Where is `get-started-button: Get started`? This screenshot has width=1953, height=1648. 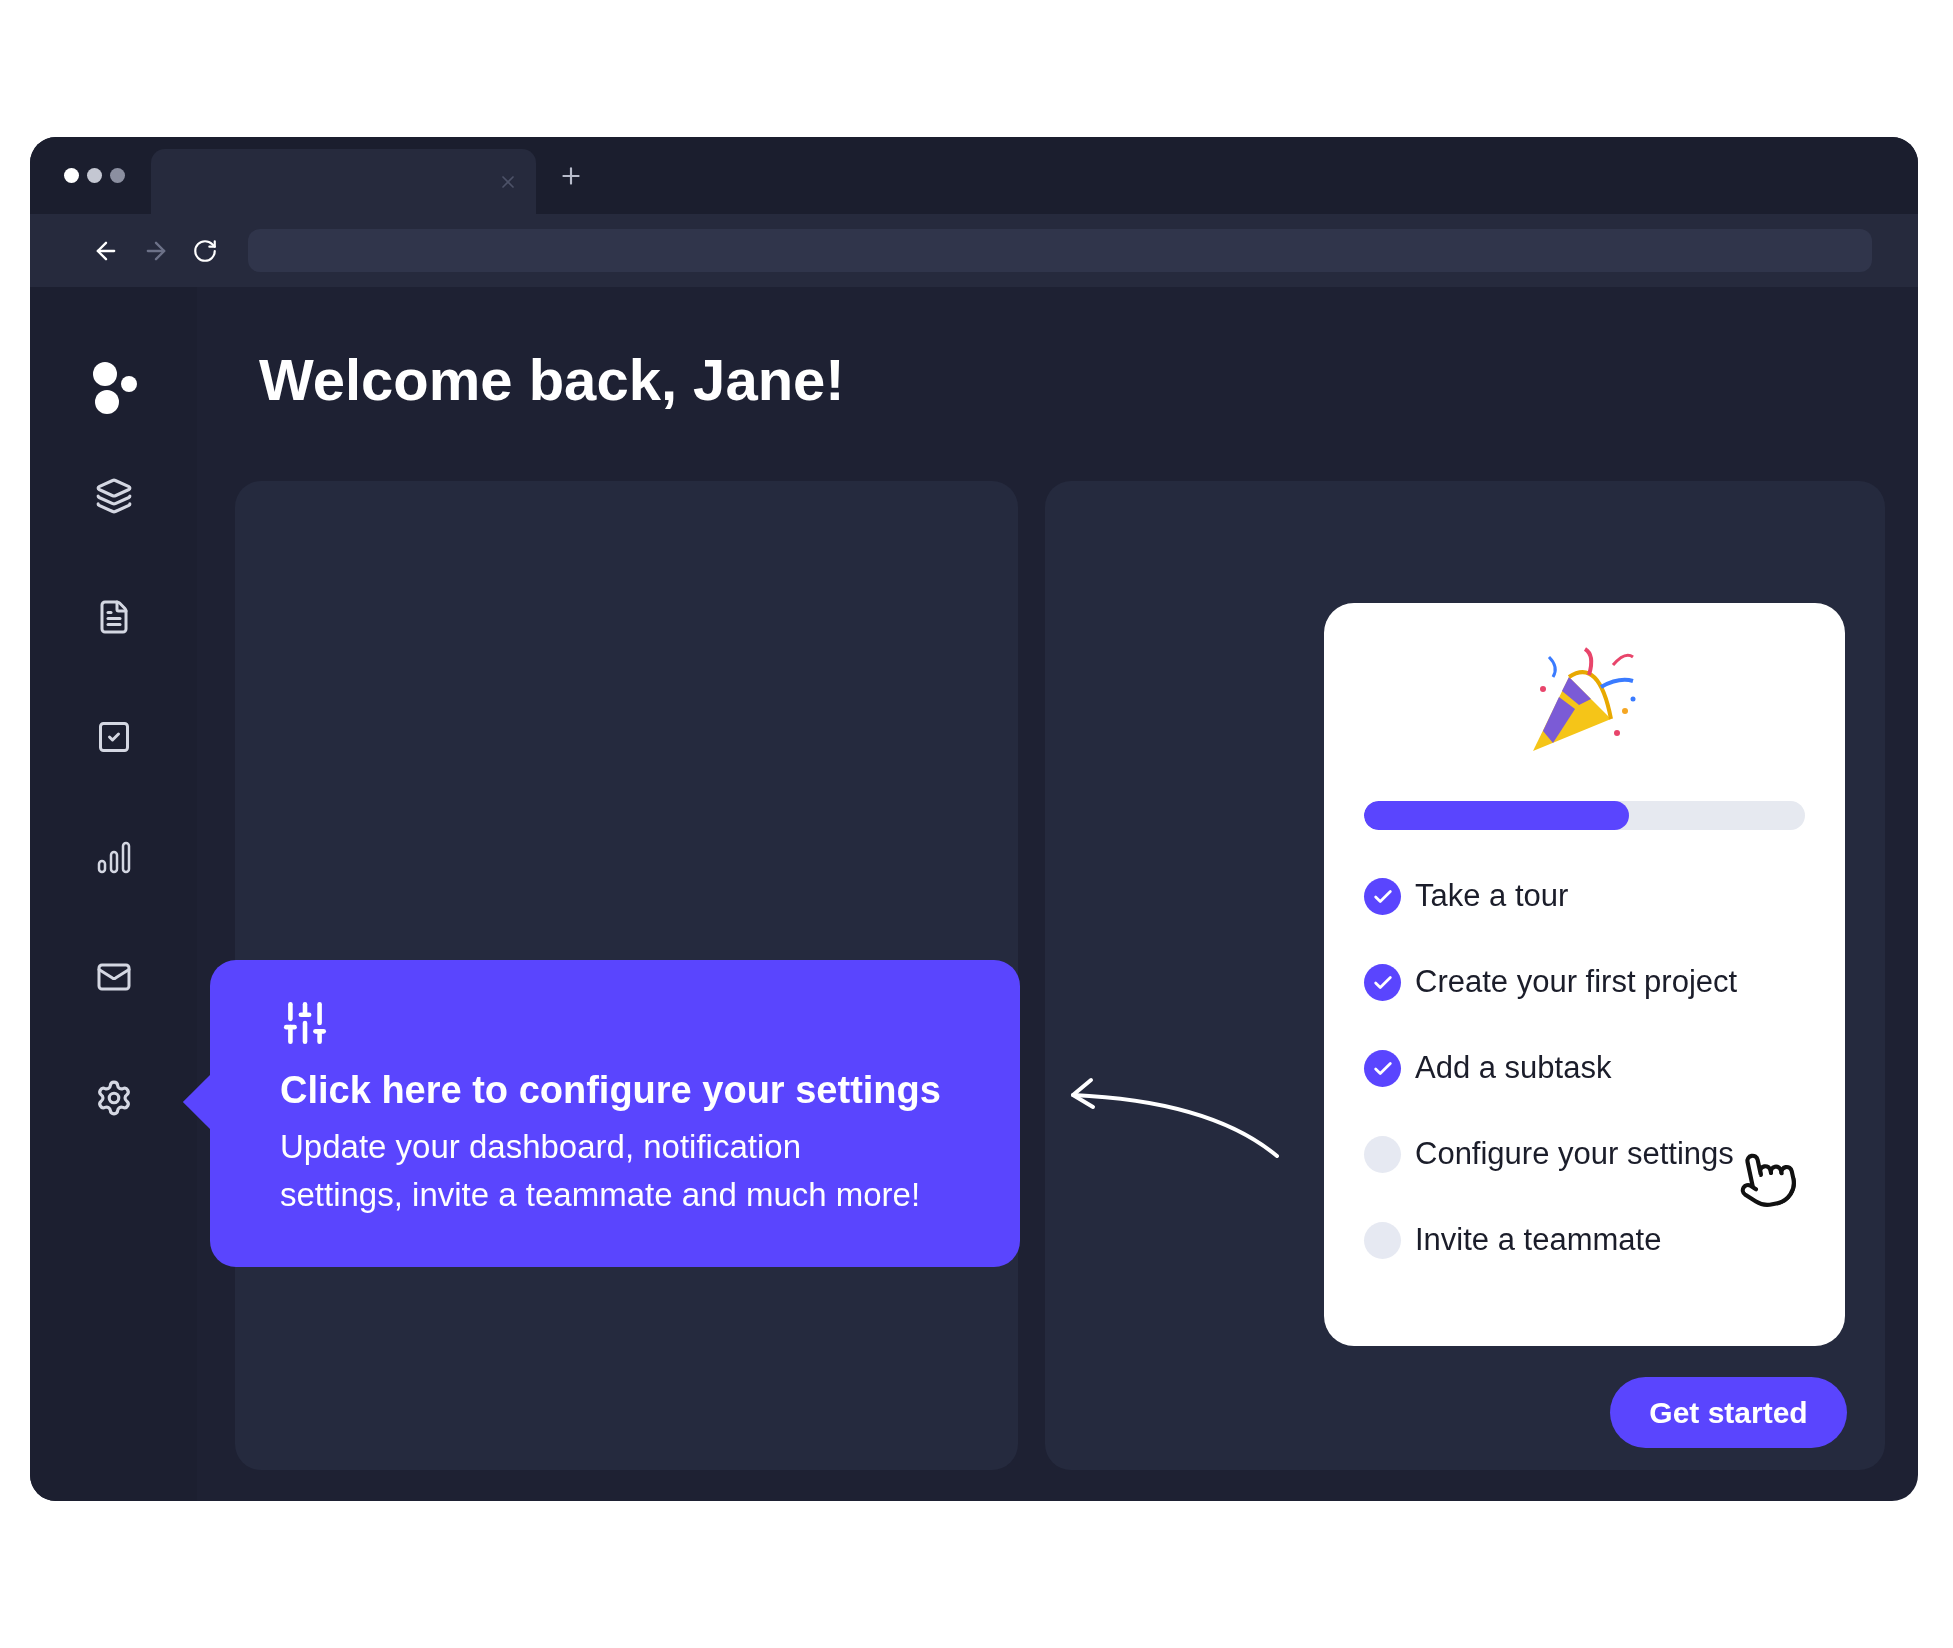 get-started-button: Get started is located at coordinates (1728, 1412).